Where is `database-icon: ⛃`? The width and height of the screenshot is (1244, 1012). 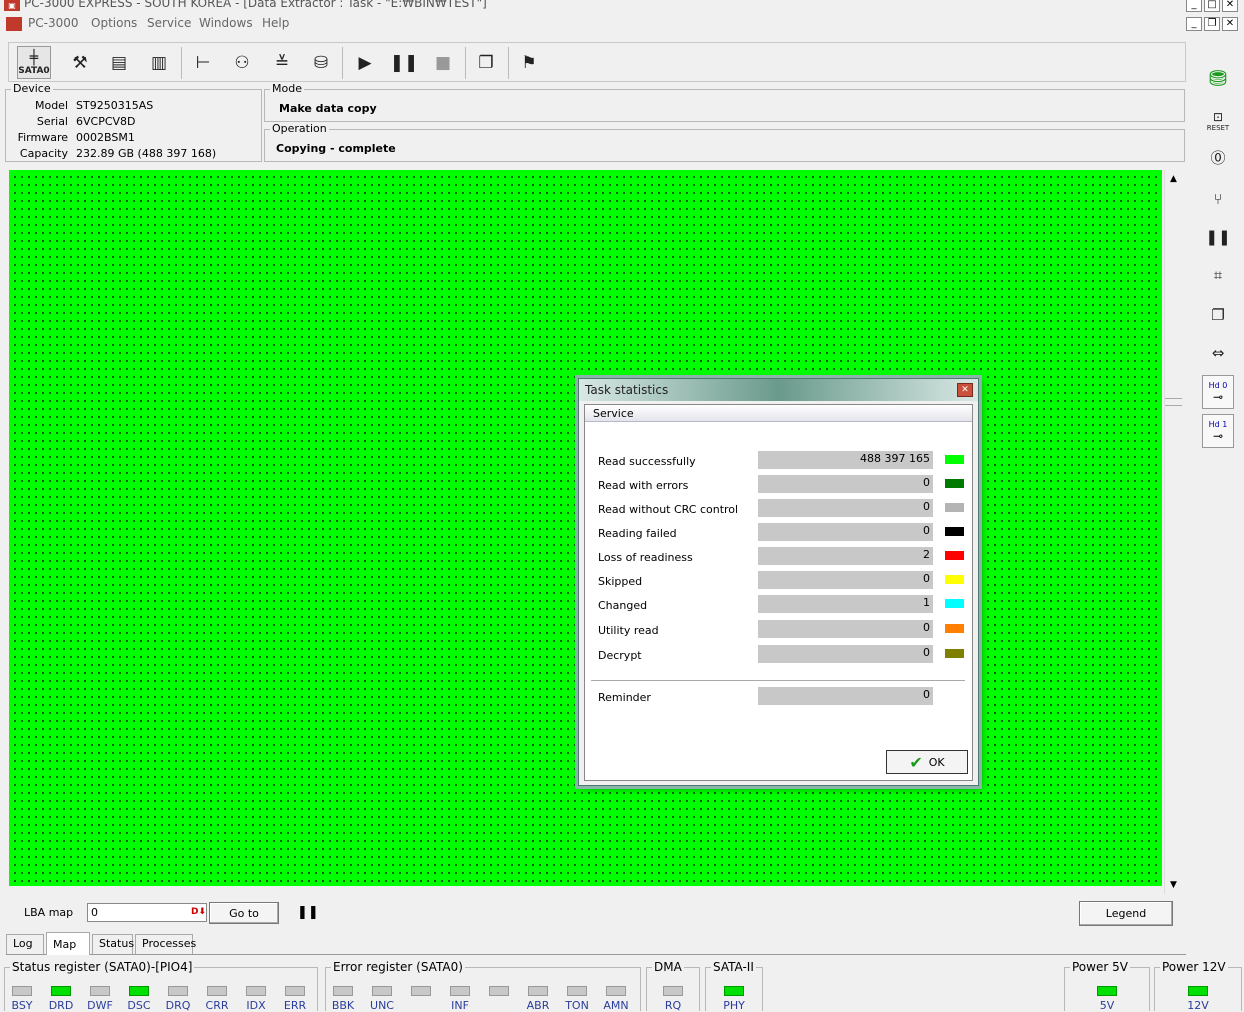
database-icon: ⛃ is located at coordinates (1218, 79).